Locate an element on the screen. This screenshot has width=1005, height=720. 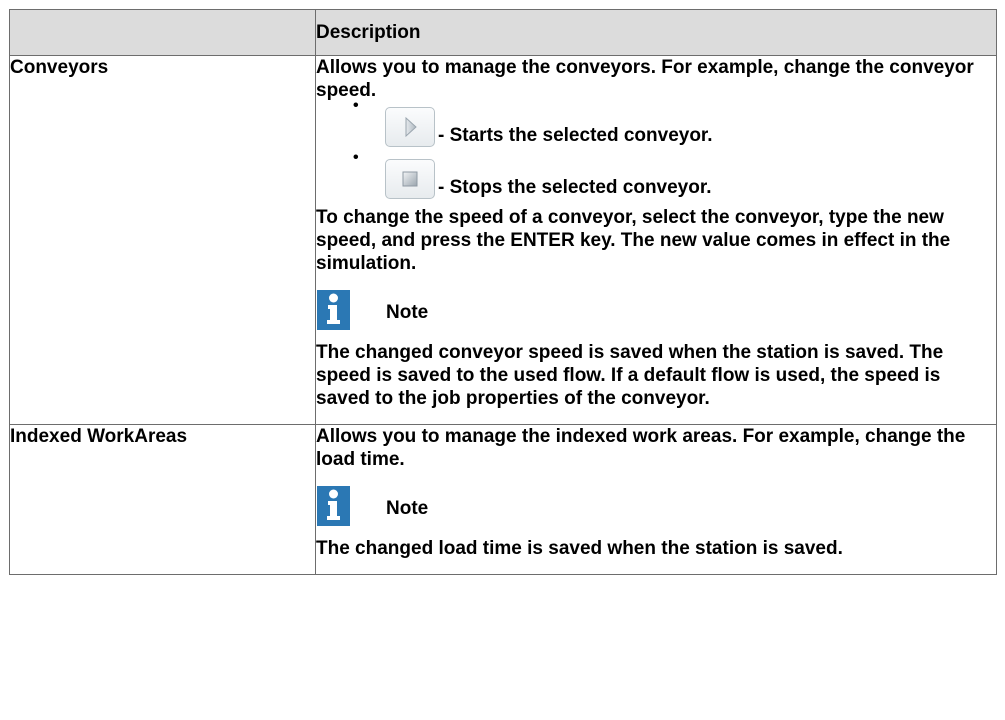
bullet-start-conveyor: • - Starts the selected conveyor. is located at coordinates (656, 126).